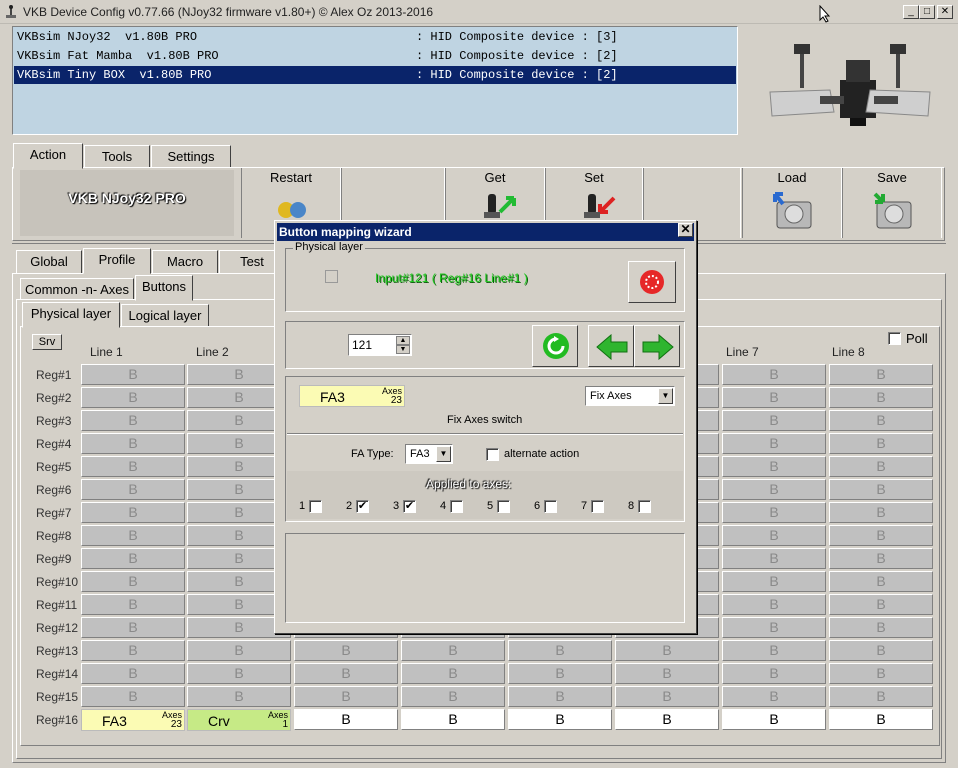  What do you see at coordinates (657, 346) in the screenshot?
I see `next-button` at bounding box center [657, 346].